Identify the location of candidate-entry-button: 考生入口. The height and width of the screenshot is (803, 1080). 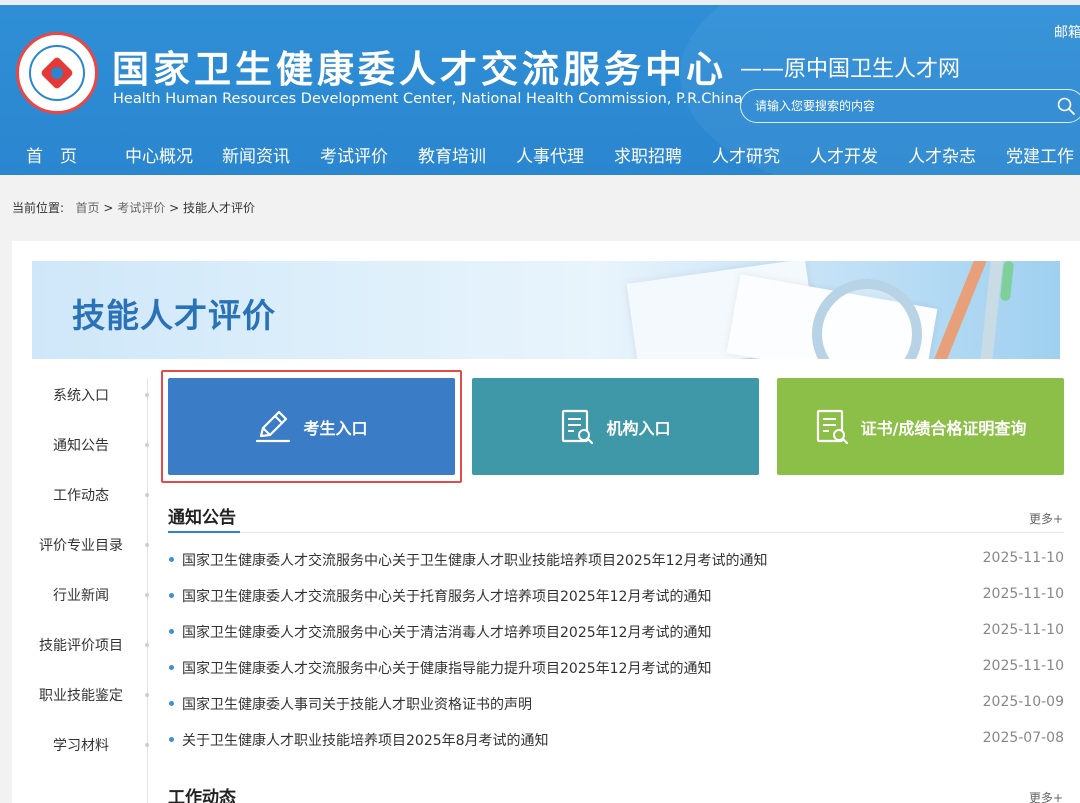
(311, 426).